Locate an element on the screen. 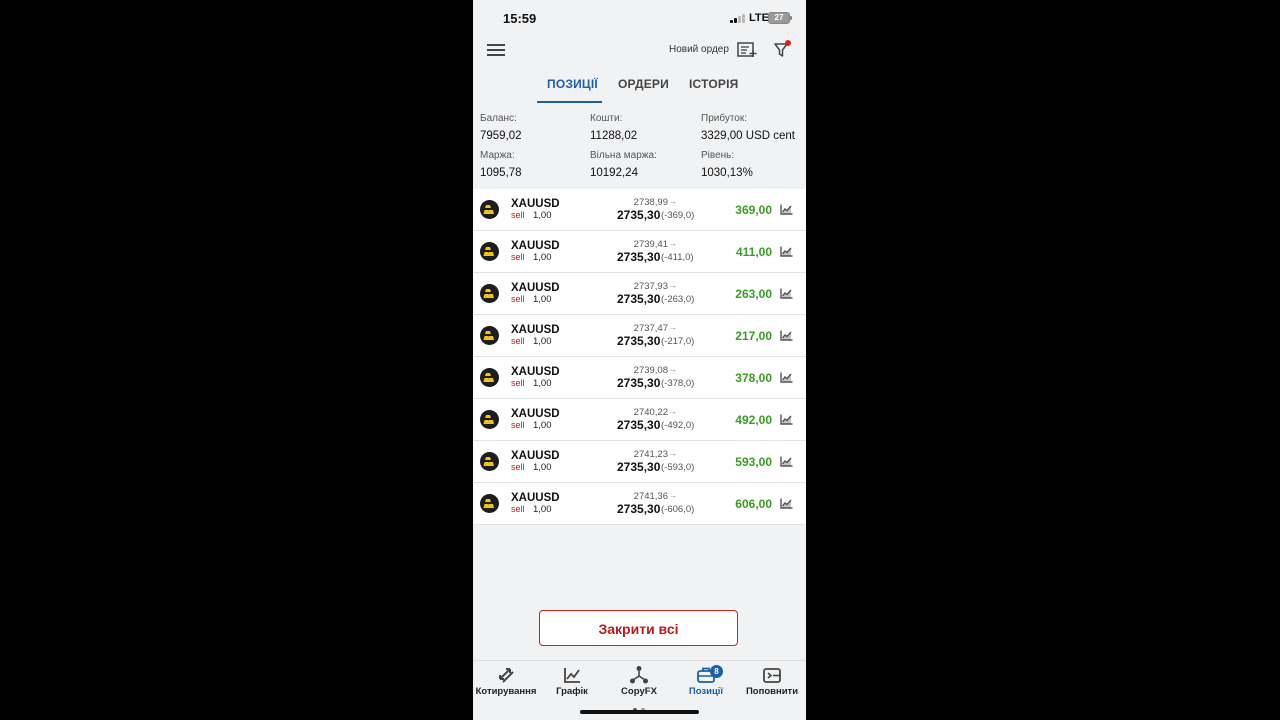  funds-cell: Кошти: 11288,02 is located at coordinates (613, 127).